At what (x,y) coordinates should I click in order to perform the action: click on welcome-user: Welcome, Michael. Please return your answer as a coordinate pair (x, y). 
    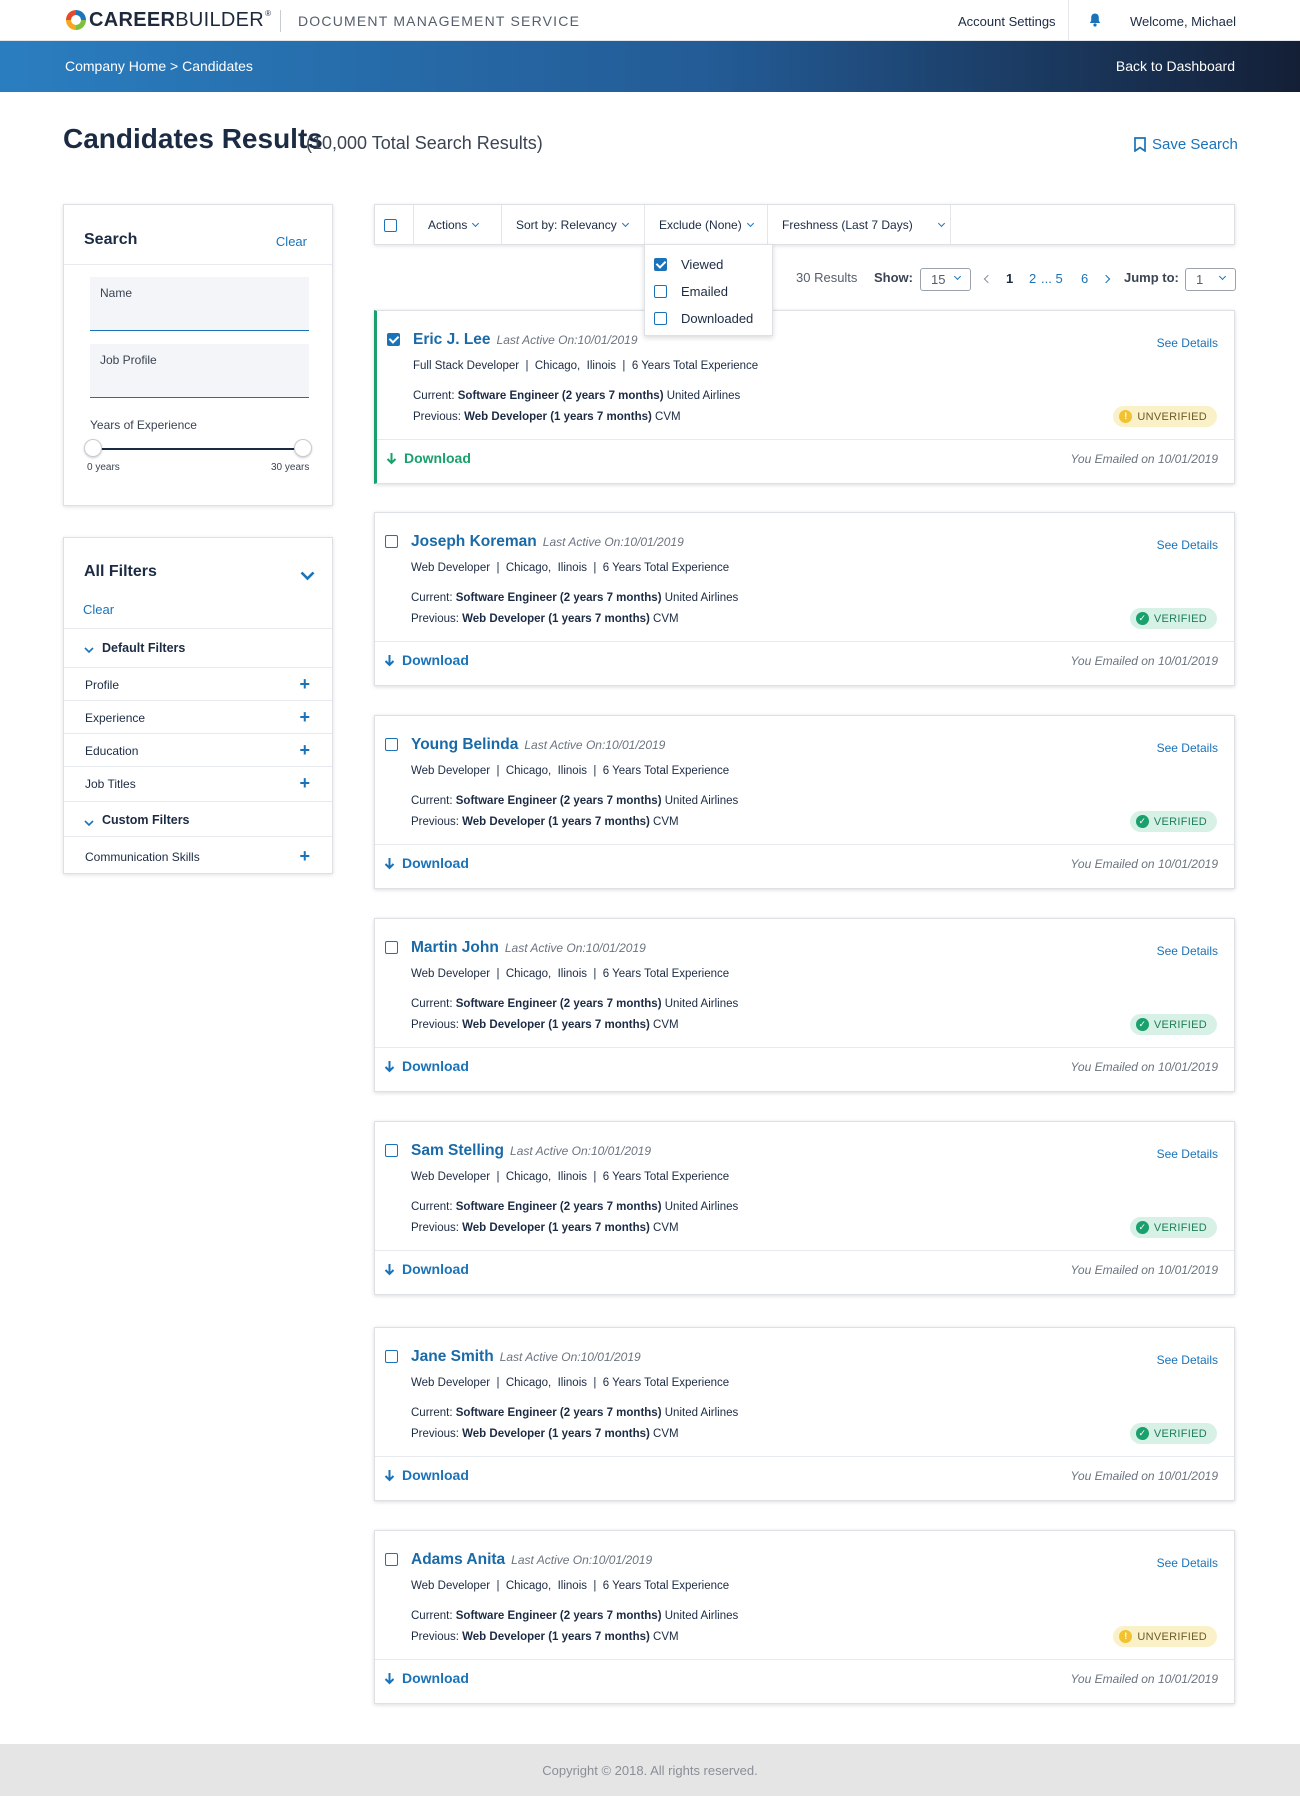
    Looking at the image, I should click on (1183, 21).